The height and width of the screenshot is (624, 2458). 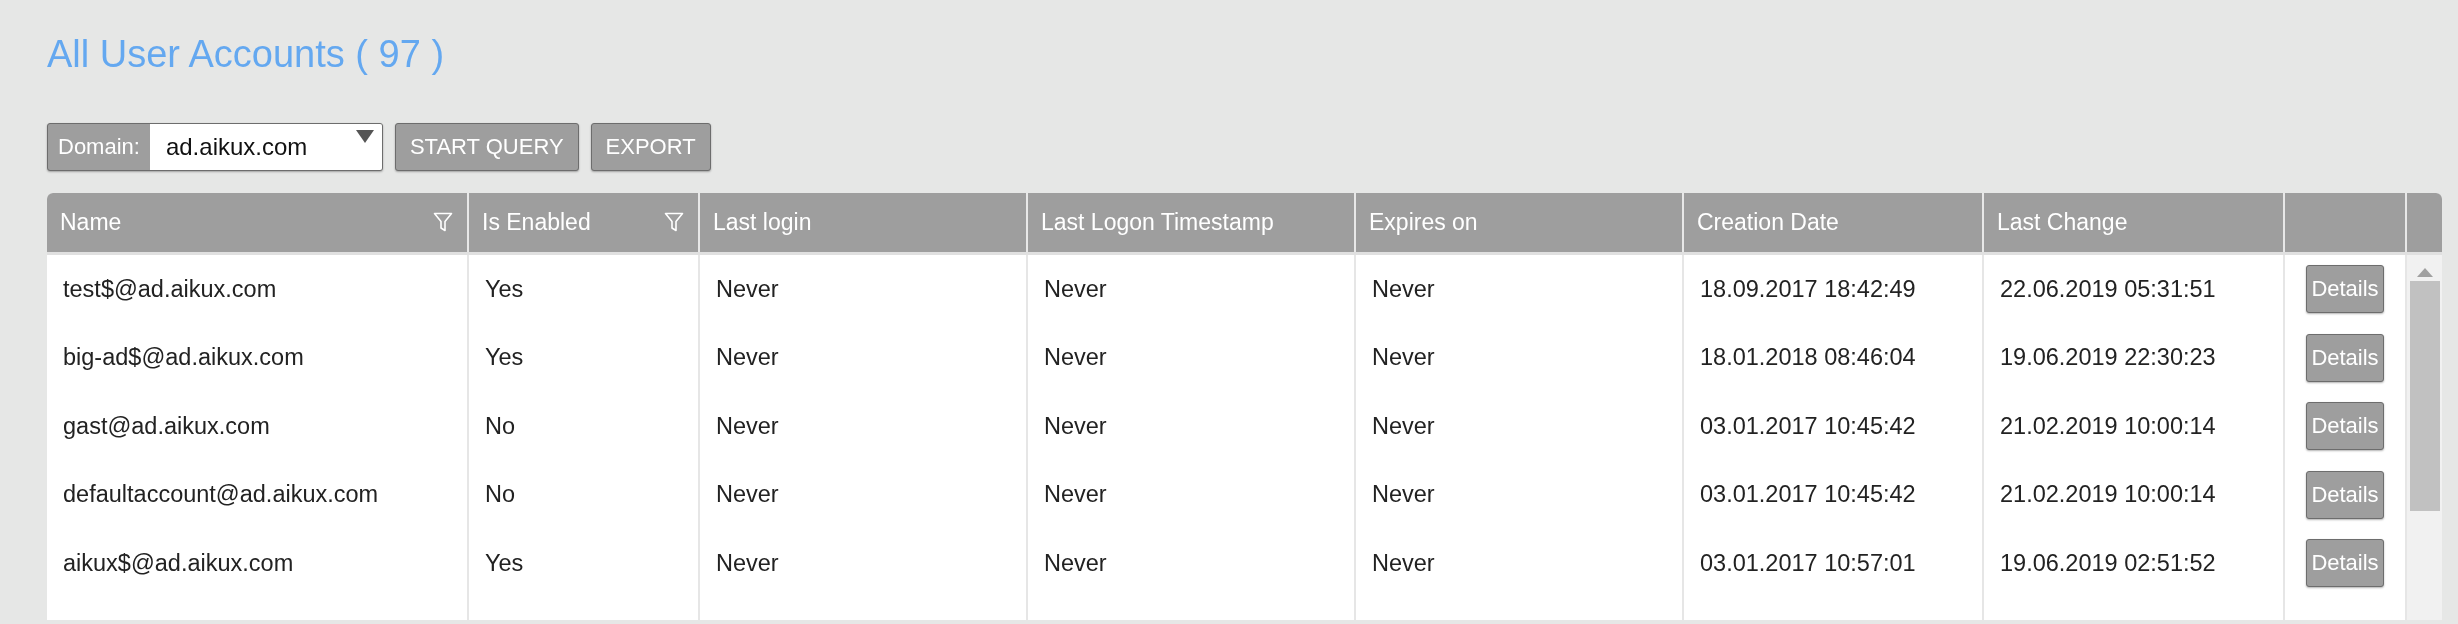 I want to click on column-header: Last Change, so click(x=2062, y=222).